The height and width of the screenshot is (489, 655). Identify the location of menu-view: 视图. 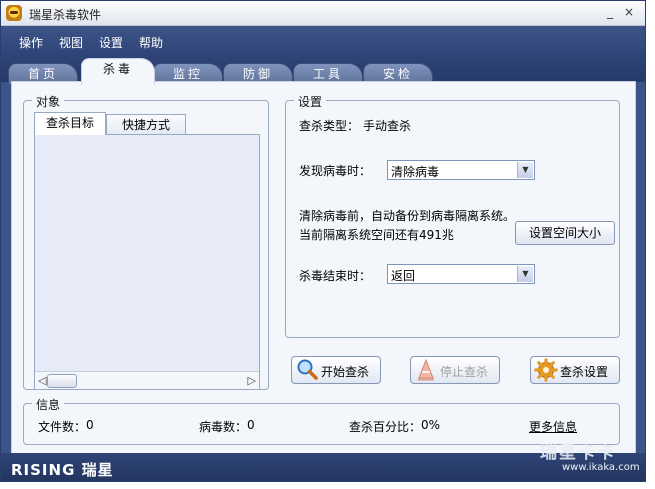
(71, 42).